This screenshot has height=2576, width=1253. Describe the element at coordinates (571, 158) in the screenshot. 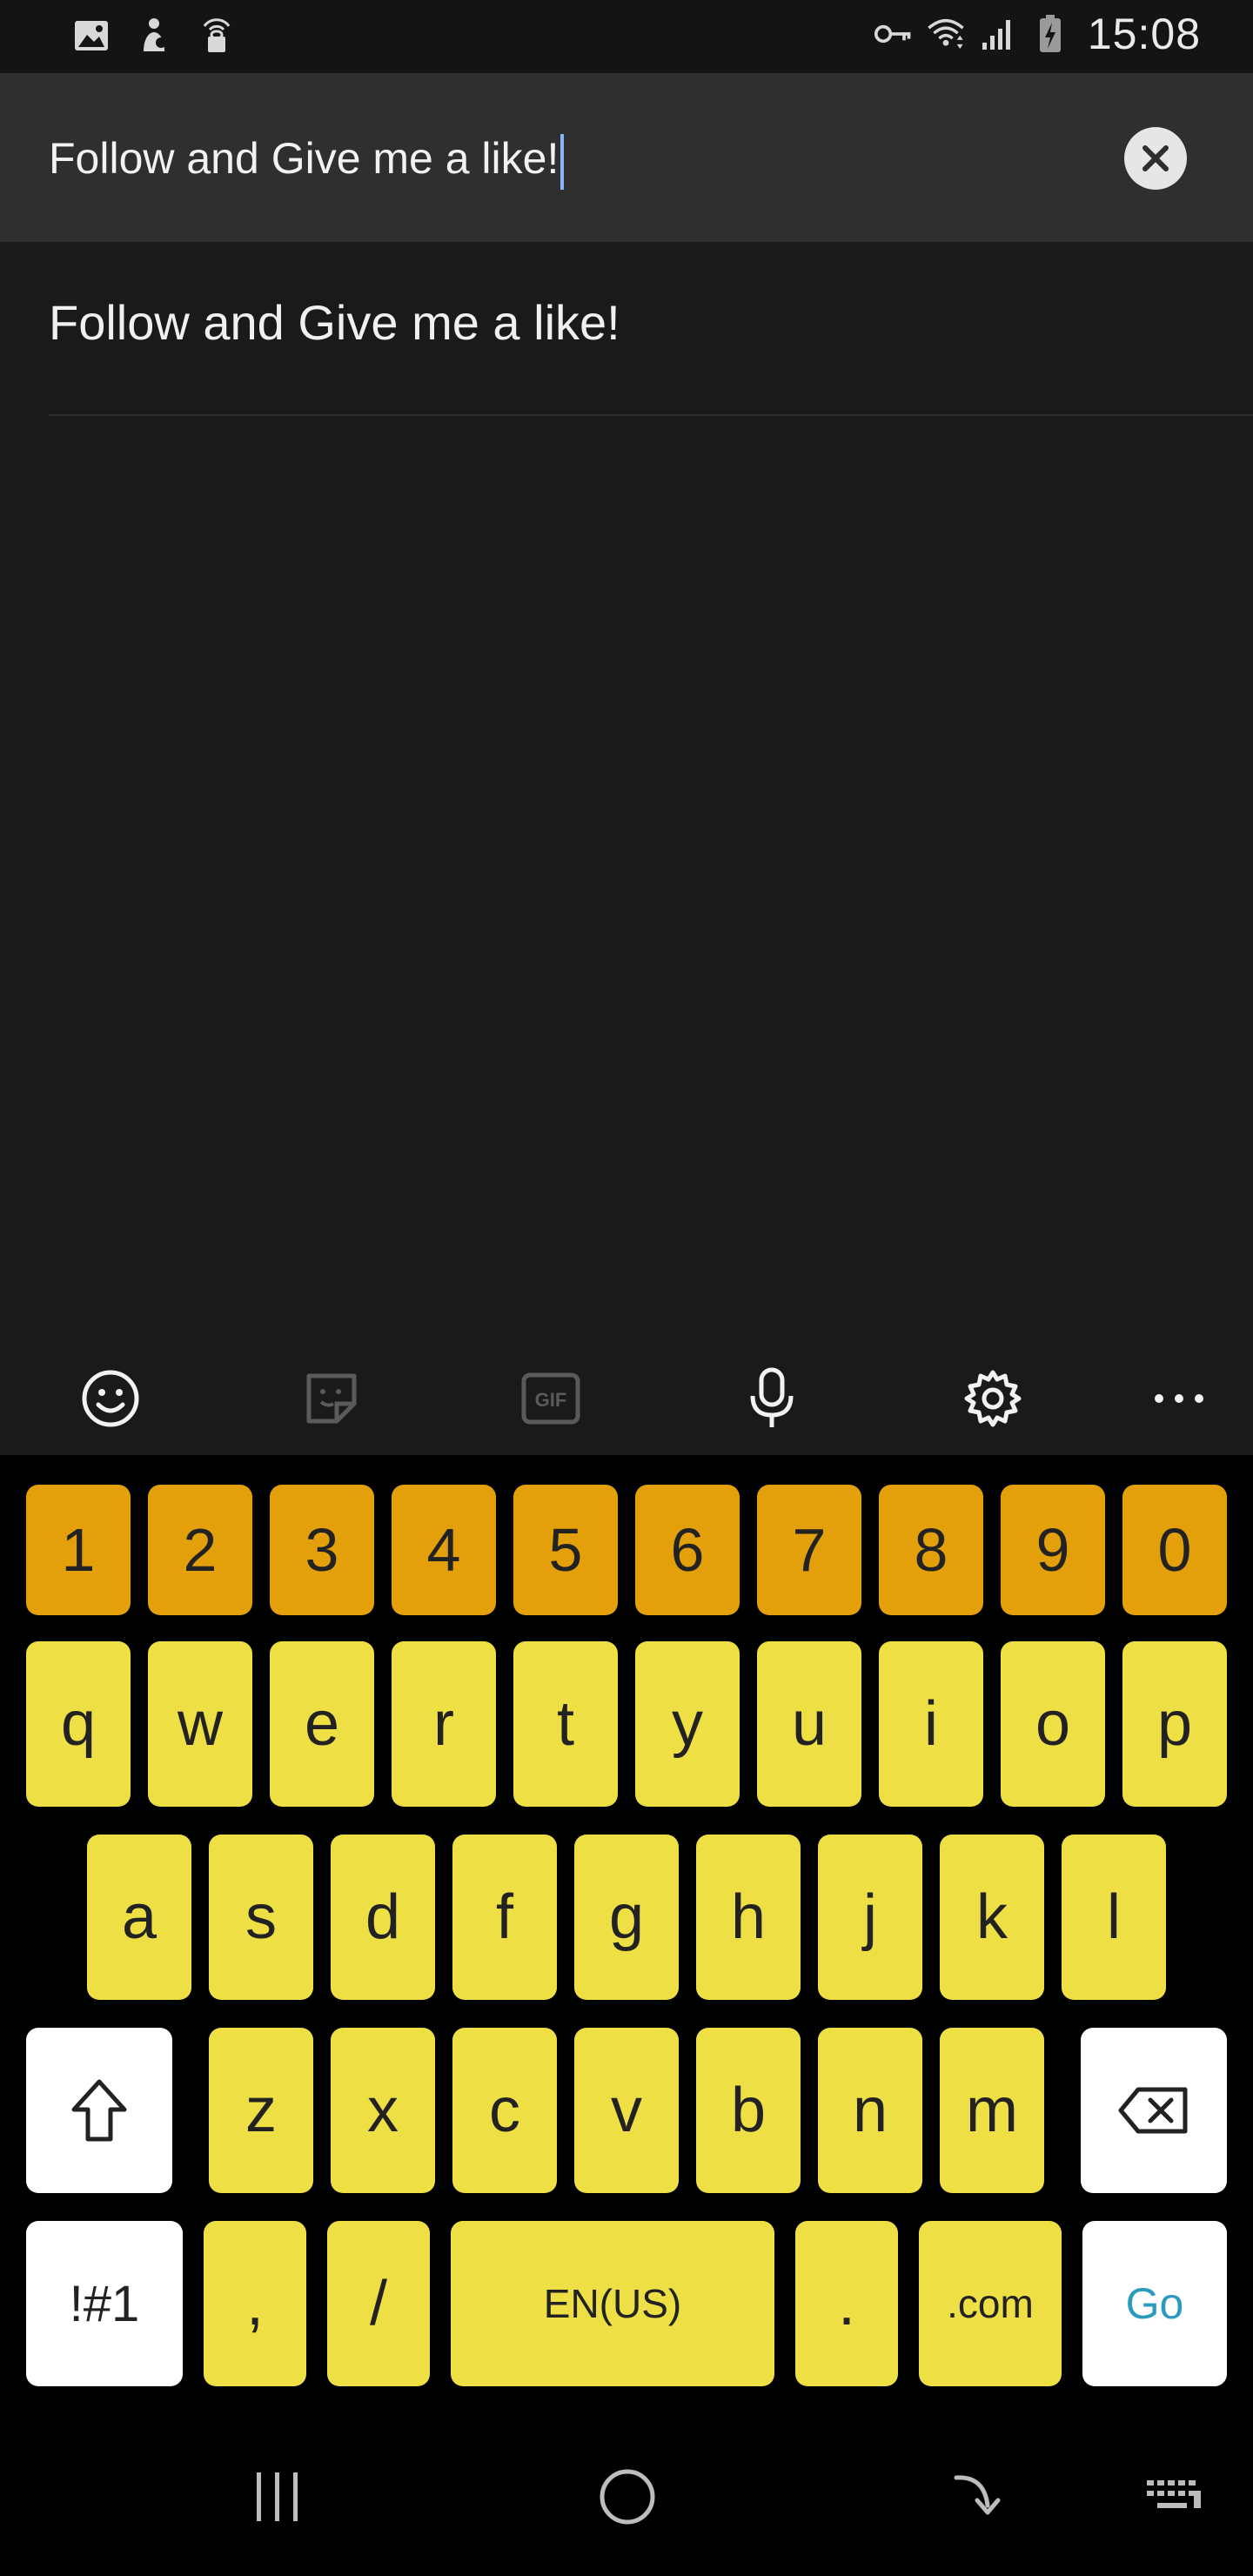

I see `search-input: Follow and Give me a like!` at that location.